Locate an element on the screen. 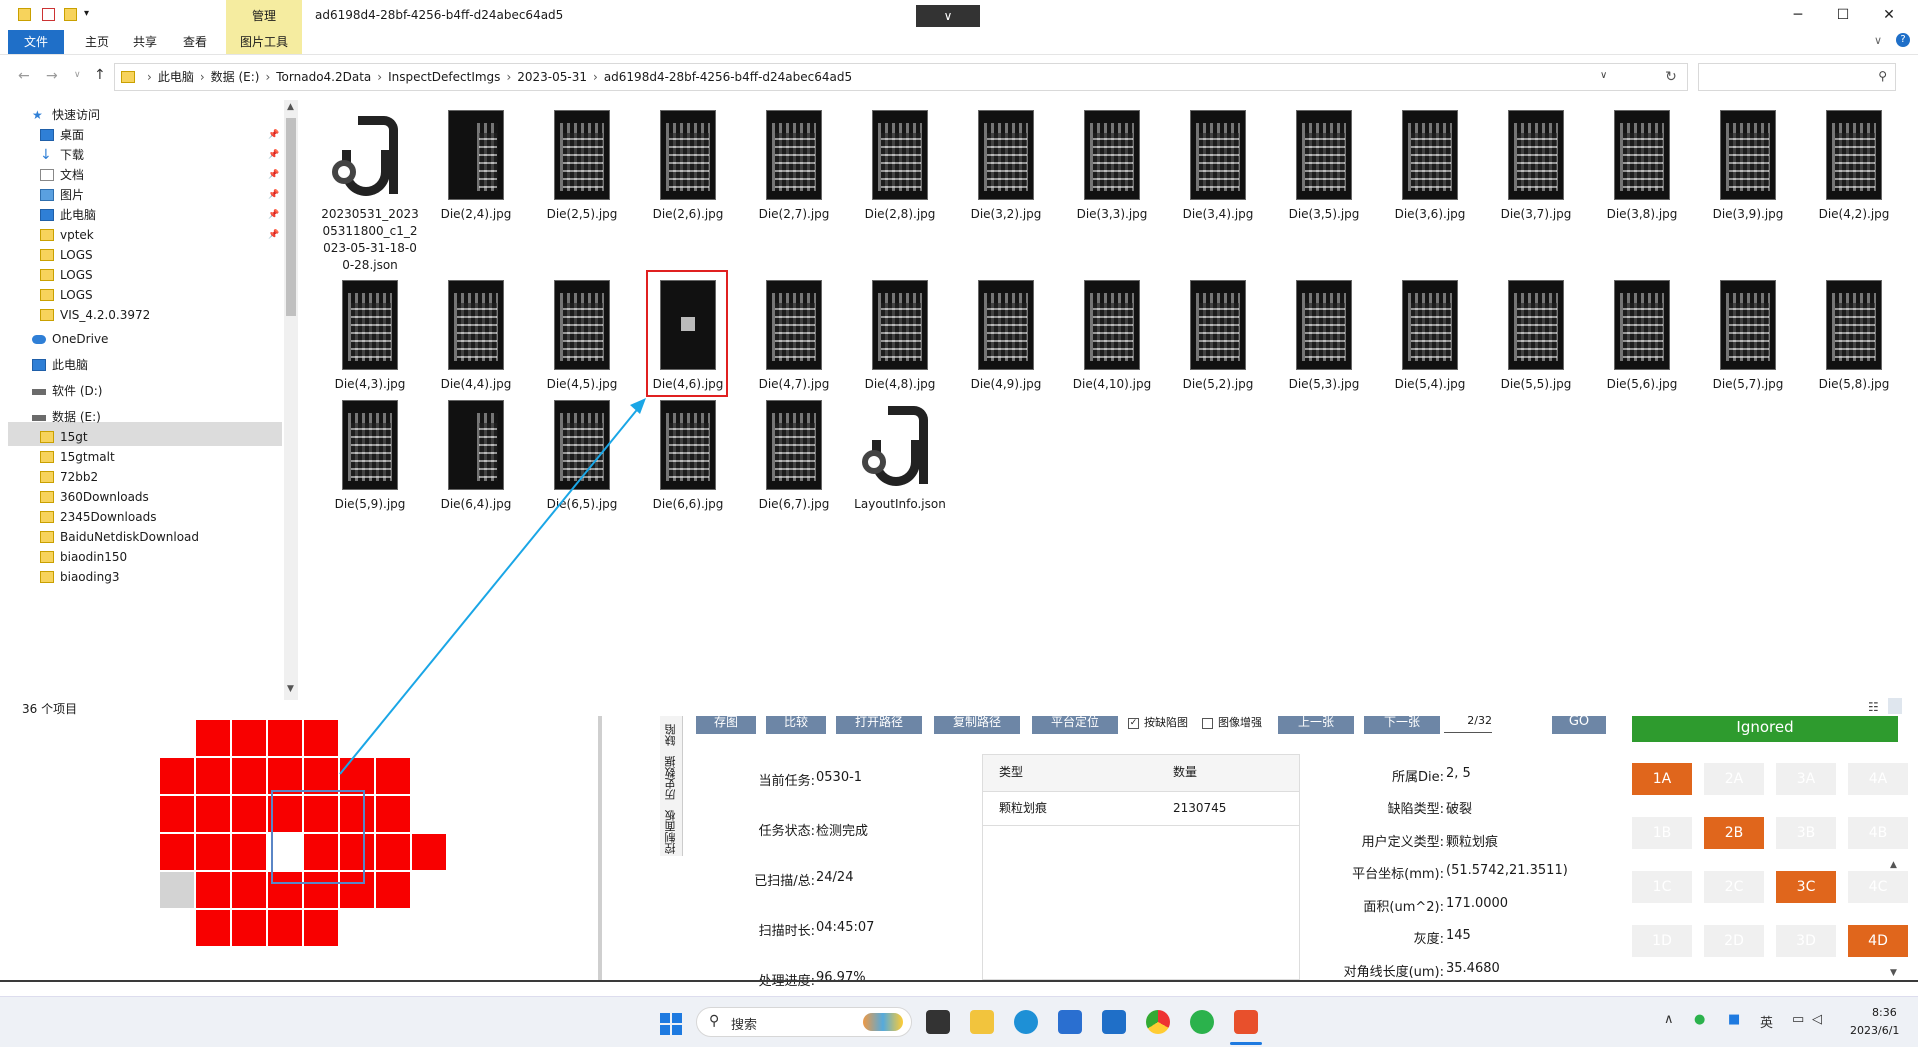 The image size is (1918, 1047). file-item: Die(5,8).jpg is located at coordinates (1854, 336).